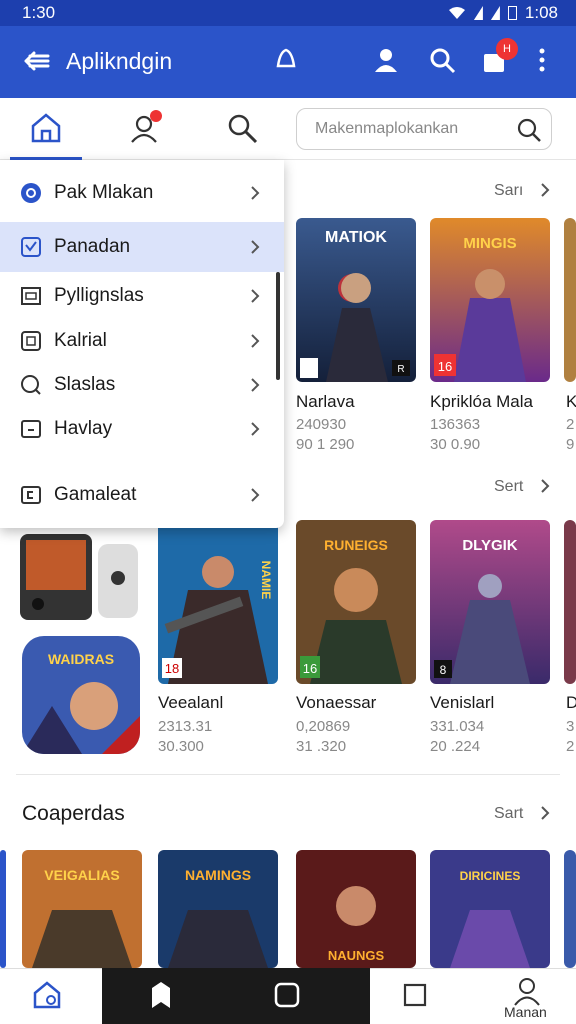 This screenshot has width=576, height=1024. Describe the element at coordinates (356, 909) in the screenshot. I see `game-card: NAUNGS` at that location.